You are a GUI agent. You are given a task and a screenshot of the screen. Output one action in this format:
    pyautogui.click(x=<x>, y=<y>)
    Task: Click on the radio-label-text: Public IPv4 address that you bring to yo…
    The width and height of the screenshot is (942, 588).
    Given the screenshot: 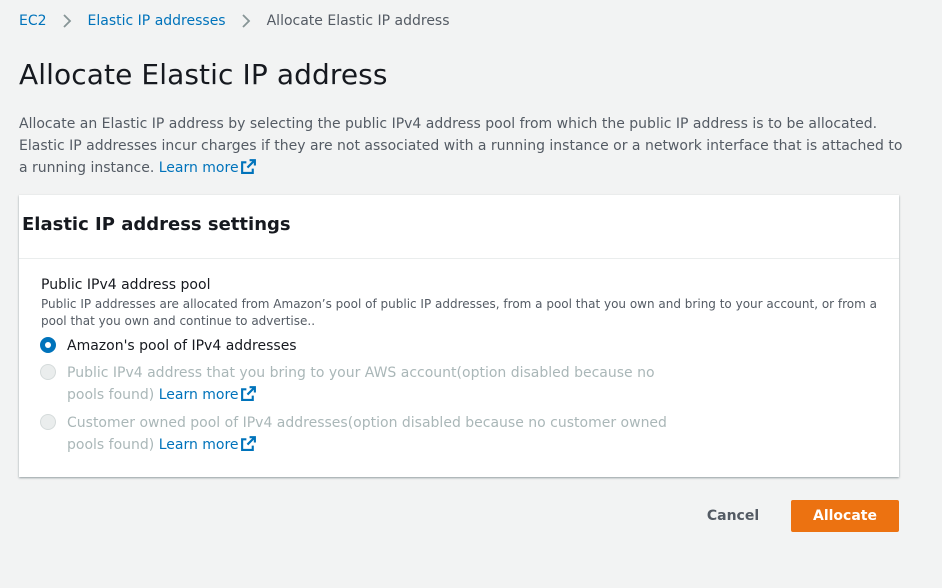 What is the action you would take?
    pyautogui.click(x=361, y=384)
    